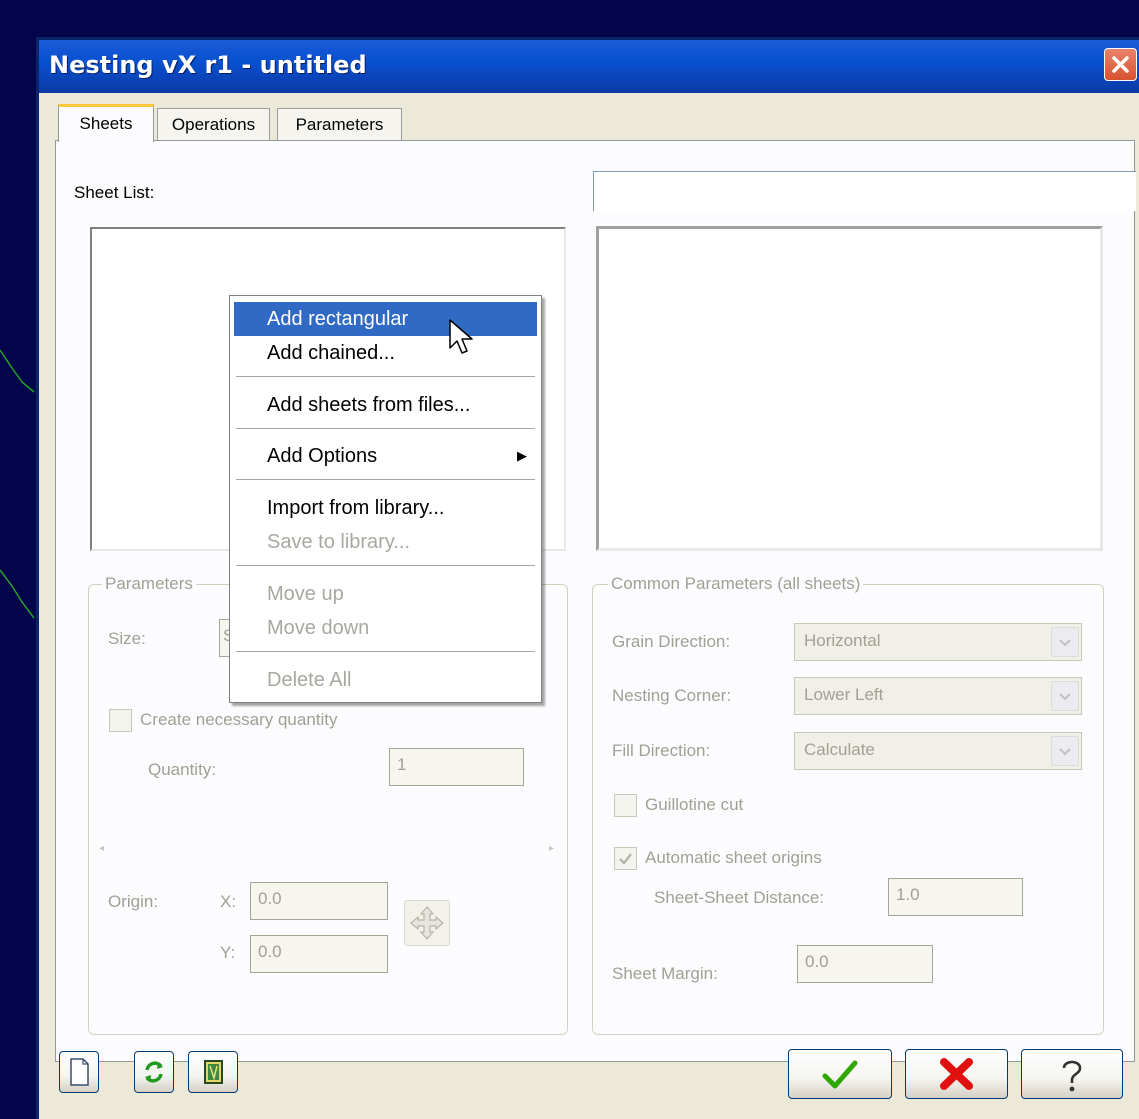 This screenshot has width=1139, height=1119. I want to click on origin-y-field: 0.0, so click(319, 954).